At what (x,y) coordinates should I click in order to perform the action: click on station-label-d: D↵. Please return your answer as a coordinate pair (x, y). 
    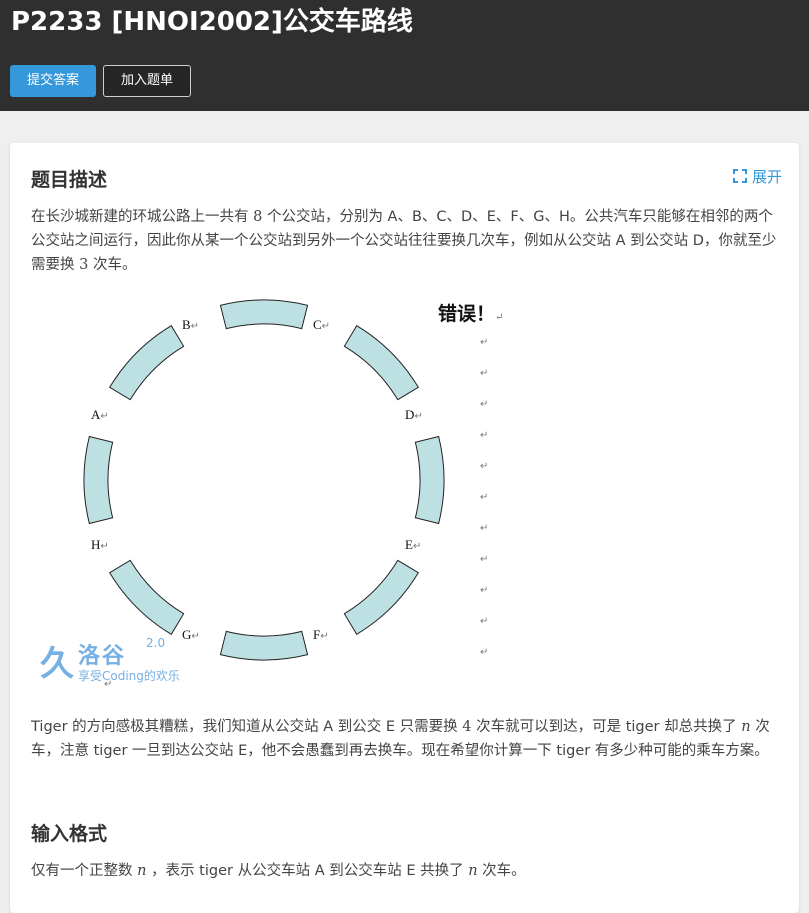
    Looking at the image, I should click on (414, 414).